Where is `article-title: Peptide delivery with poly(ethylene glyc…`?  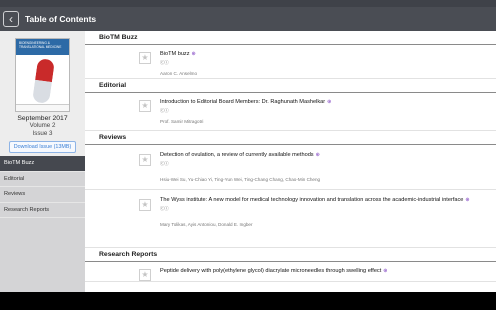 article-title: Peptide delivery with poly(ethylene glyc… is located at coordinates (320, 272).